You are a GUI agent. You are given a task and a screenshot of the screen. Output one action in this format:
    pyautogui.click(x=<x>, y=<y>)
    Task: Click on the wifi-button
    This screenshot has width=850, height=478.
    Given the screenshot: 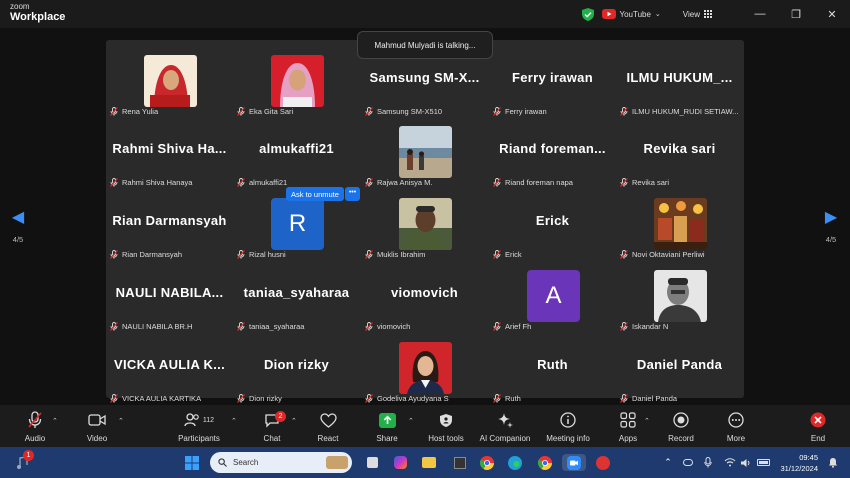 What is the action you would take?
    pyautogui.click(x=730, y=462)
    